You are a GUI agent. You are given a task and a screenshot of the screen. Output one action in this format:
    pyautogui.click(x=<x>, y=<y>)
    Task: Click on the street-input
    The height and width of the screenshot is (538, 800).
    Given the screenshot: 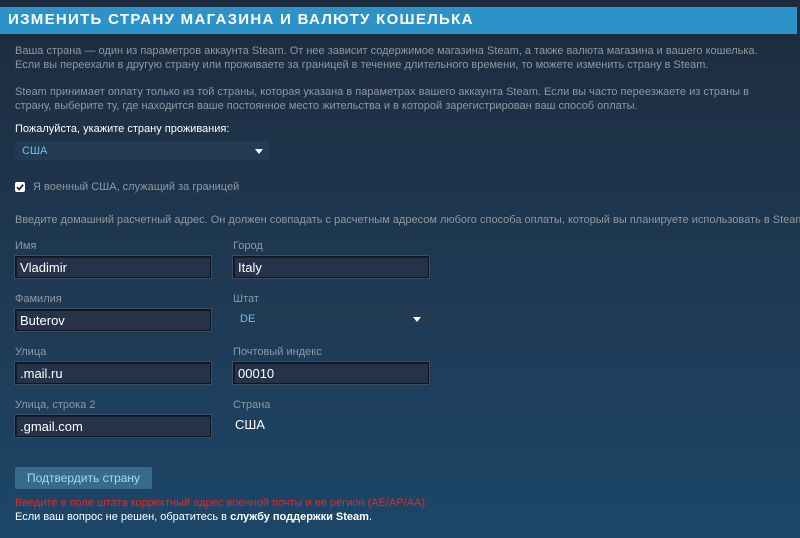 What is the action you would take?
    pyautogui.click(x=113, y=373)
    